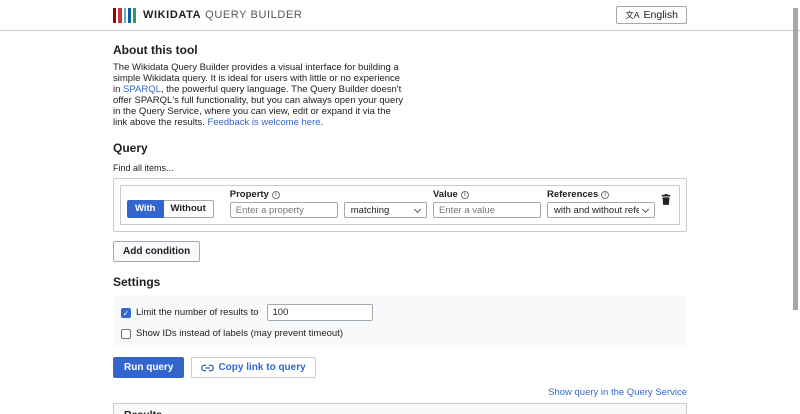 The width and height of the screenshot is (800, 414). I want to click on results-section: Results Results will be displayed here, so click(400, 408).